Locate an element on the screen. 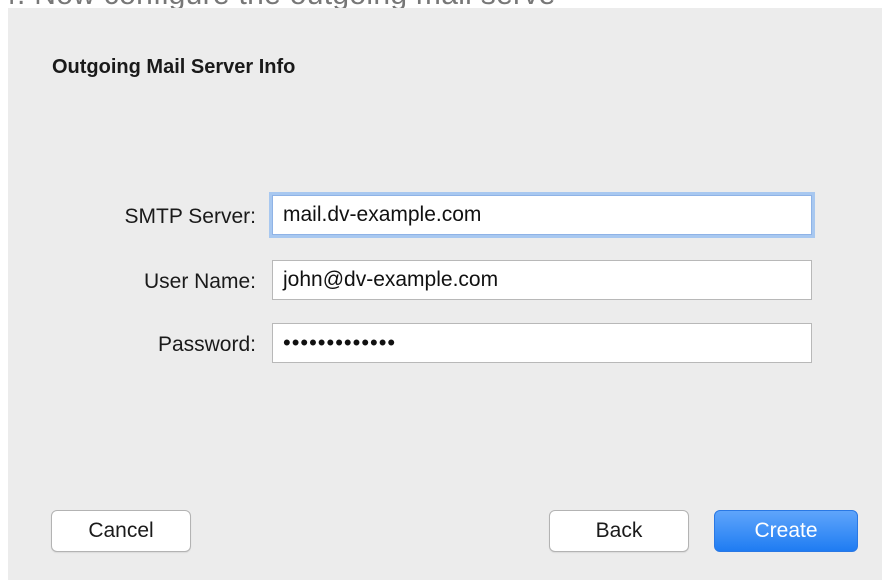 This screenshot has width=882, height=580. smtp-server-label: SMTP Server: is located at coordinates (190, 216).